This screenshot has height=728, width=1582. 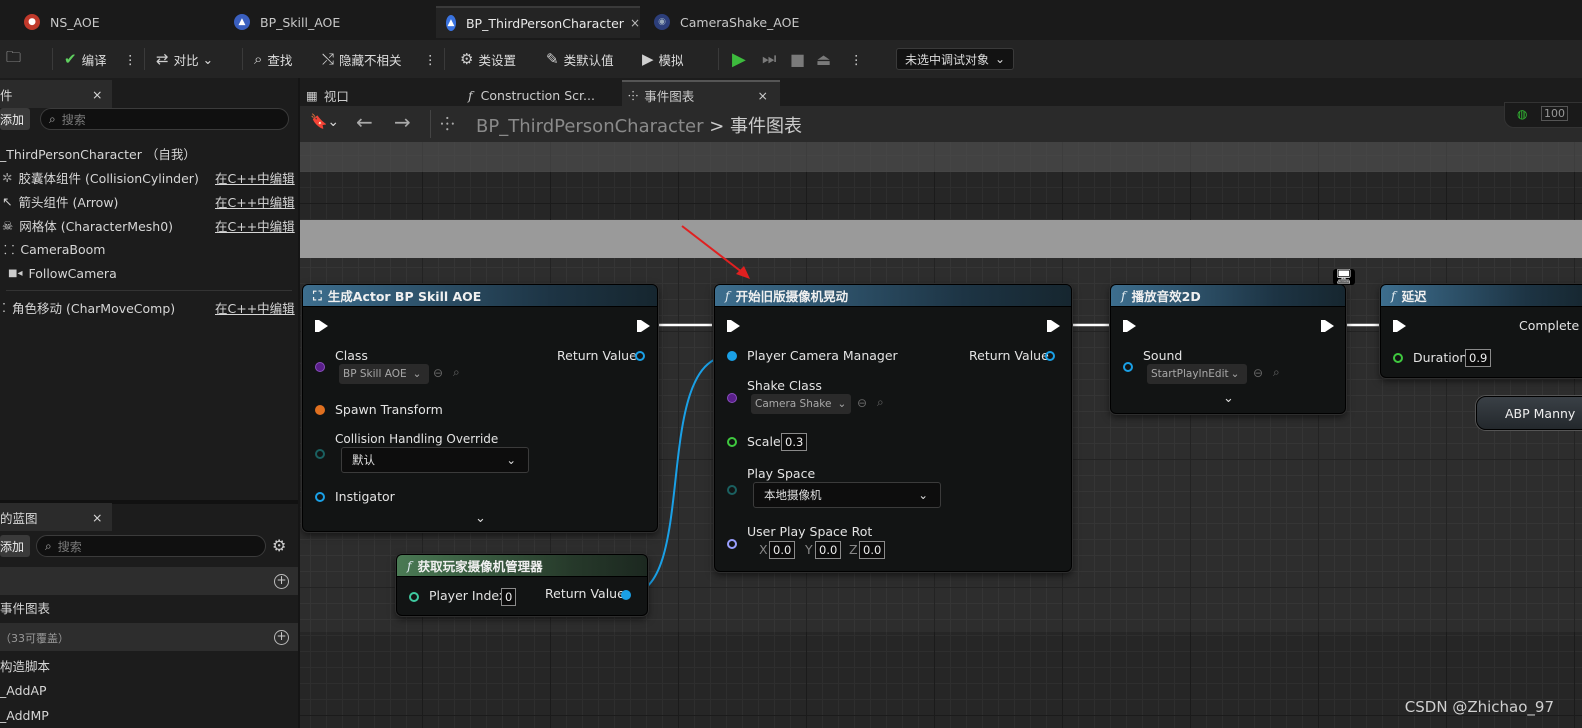 I want to click on player-index-field: 0, so click(x=509, y=597).